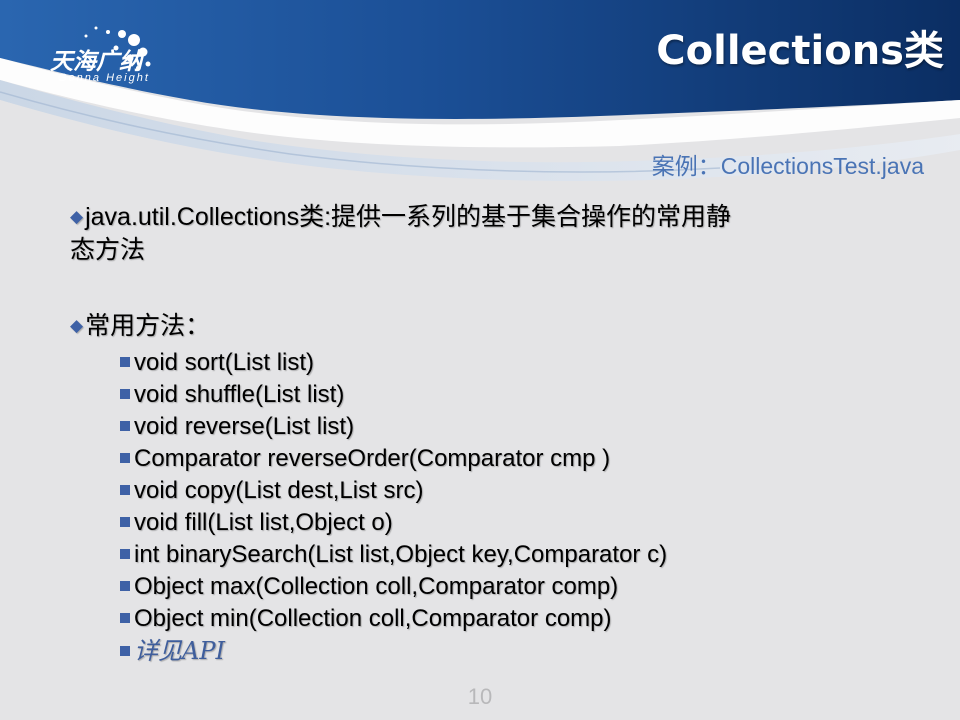 This screenshot has width=960, height=720. Describe the element at coordinates (480, 326) in the screenshot. I see `methods-heading: ◆常用方法：` at that location.